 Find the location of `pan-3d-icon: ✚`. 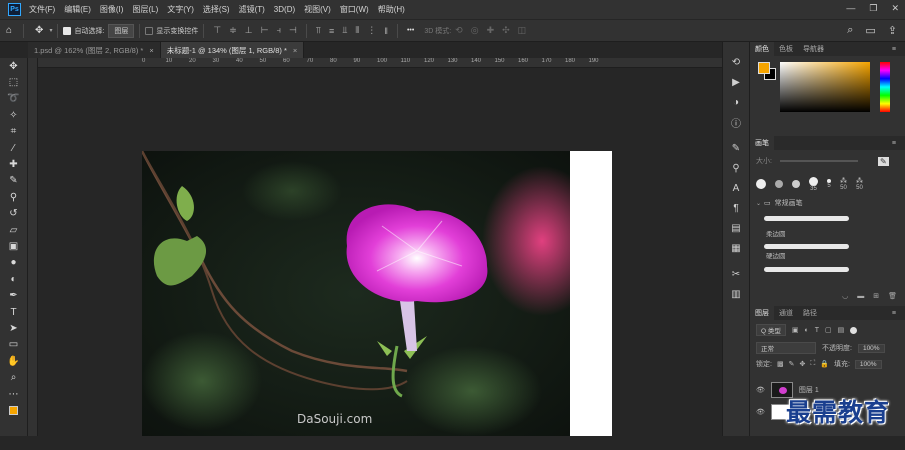

pan-3d-icon: ✚ is located at coordinates (491, 30).